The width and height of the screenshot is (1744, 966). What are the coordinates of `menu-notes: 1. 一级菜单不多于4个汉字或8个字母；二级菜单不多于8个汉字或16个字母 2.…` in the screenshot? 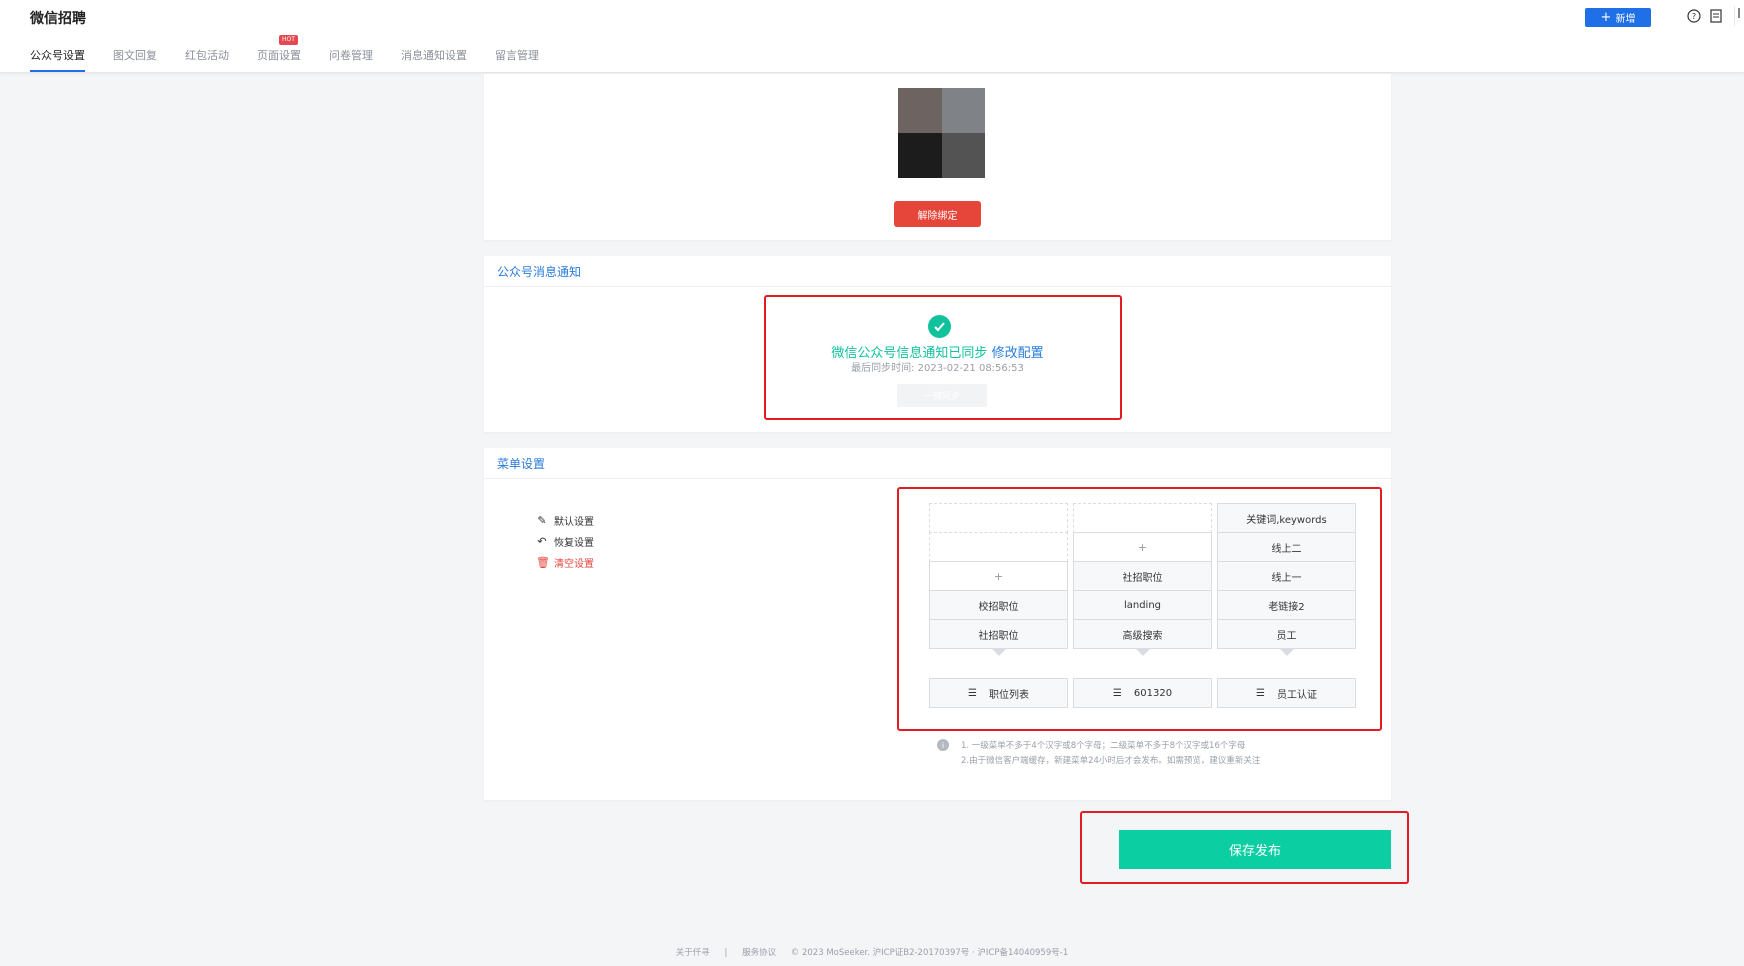 It's located at (1110, 754).